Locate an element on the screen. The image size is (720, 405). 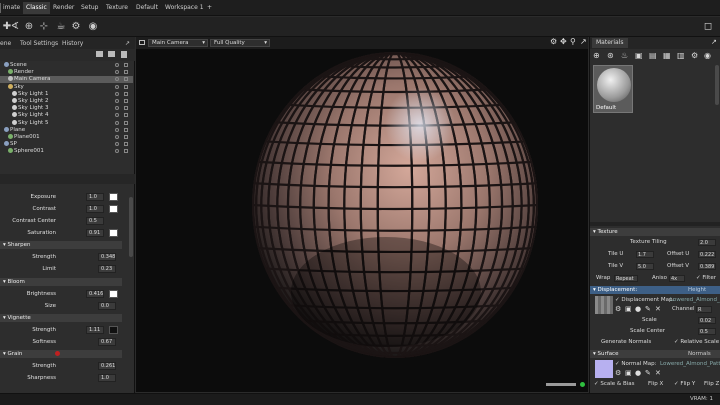
tree-item: Sky Light 1 is located at coordinates (66, 94).